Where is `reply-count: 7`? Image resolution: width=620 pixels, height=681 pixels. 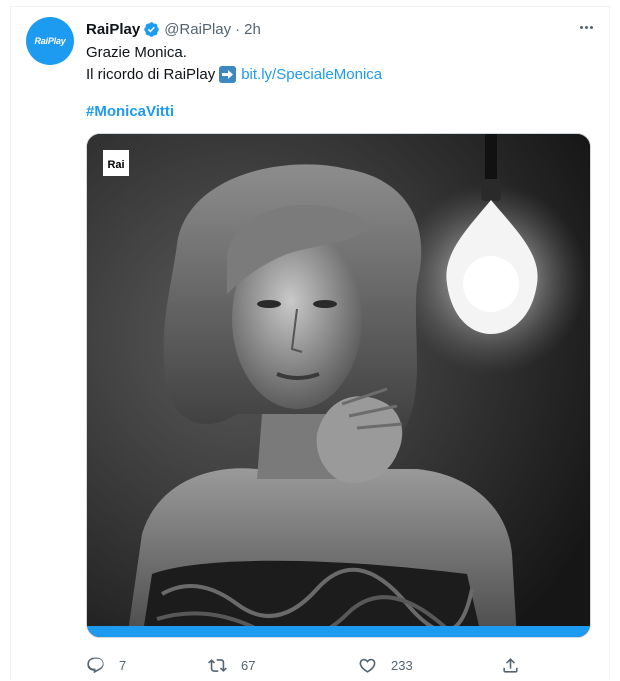 reply-count: 7 is located at coordinates (123, 665).